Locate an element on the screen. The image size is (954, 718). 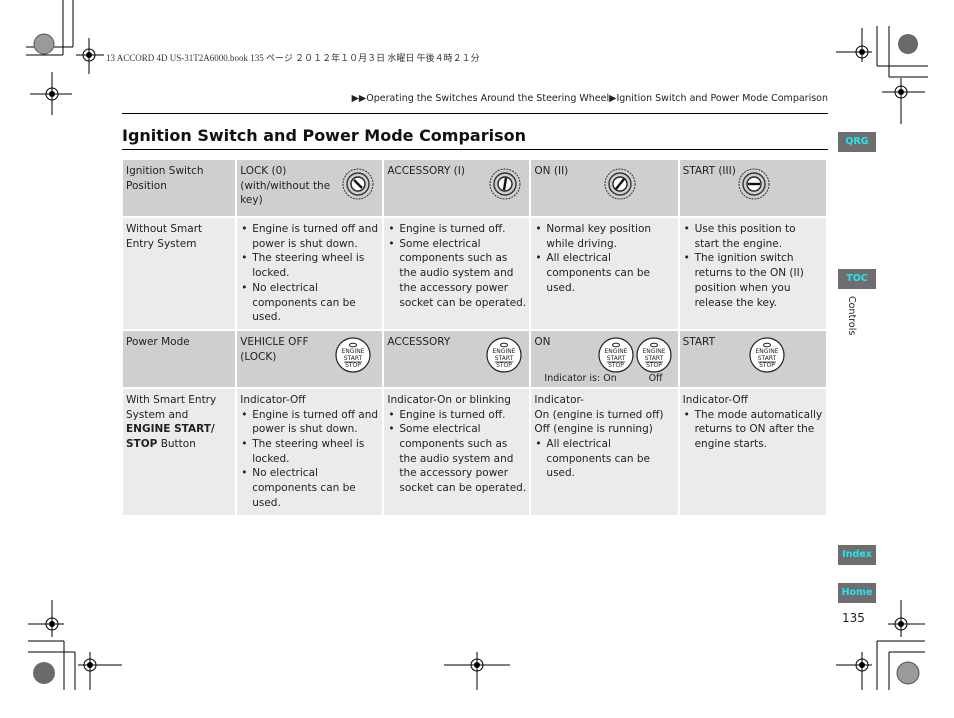
engine-start-stop-button-icon-off: ENGINESTARTSTOP is located at coordinates (654, 355).